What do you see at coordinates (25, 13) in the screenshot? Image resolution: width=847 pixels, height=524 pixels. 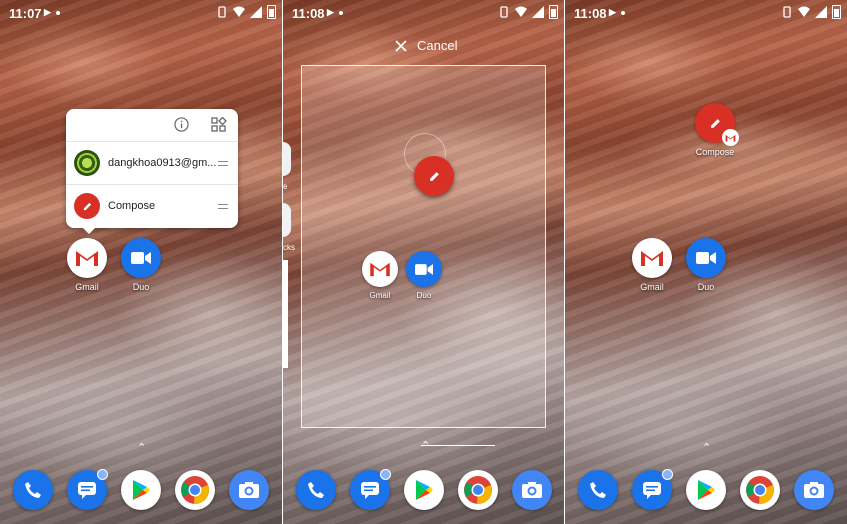 I see `status-time: 11:07` at bounding box center [25, 13].